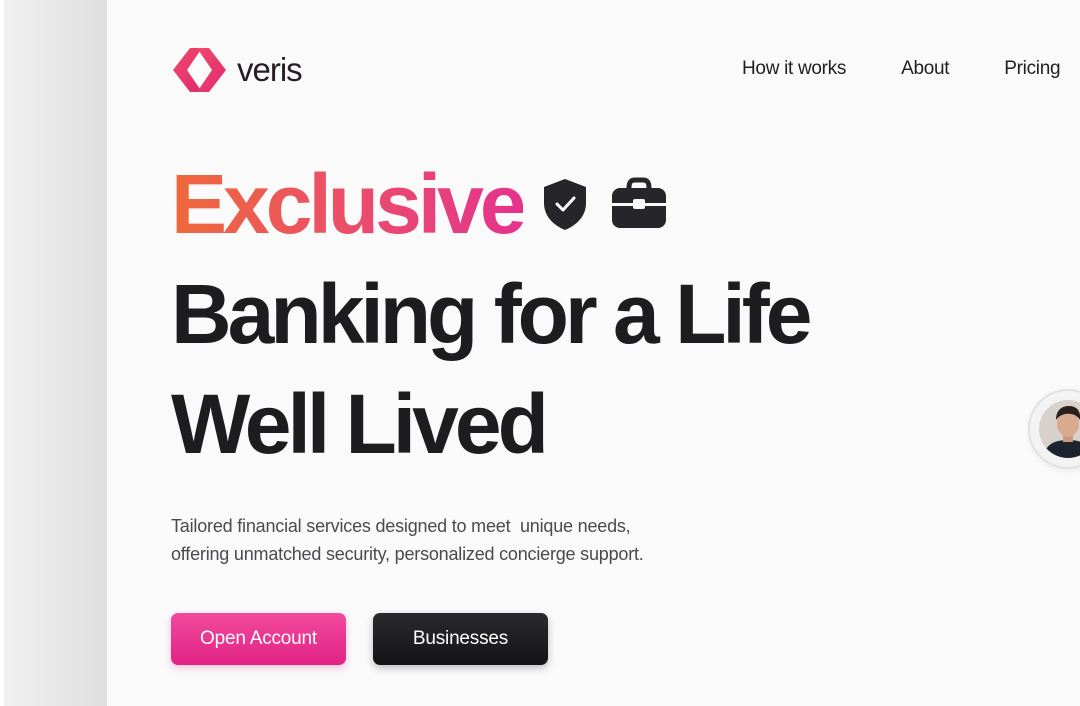 The height and width of the screenshot is (706, 1080). I want to click on businesses-button: Businesses, so click(460, 639).